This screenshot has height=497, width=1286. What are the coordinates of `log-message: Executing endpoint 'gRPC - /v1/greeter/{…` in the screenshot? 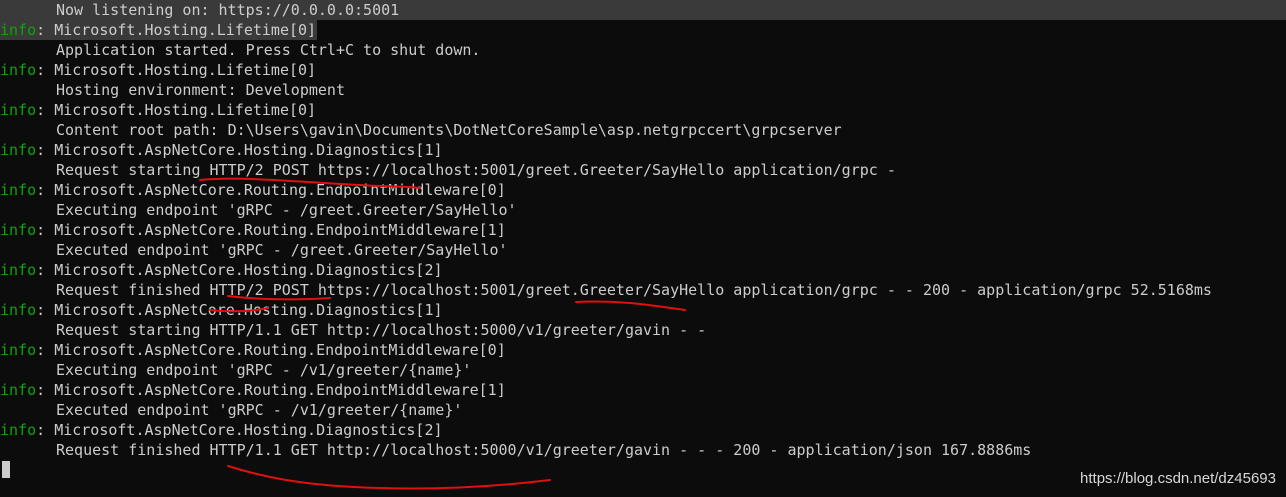 It's located at (264, 370).